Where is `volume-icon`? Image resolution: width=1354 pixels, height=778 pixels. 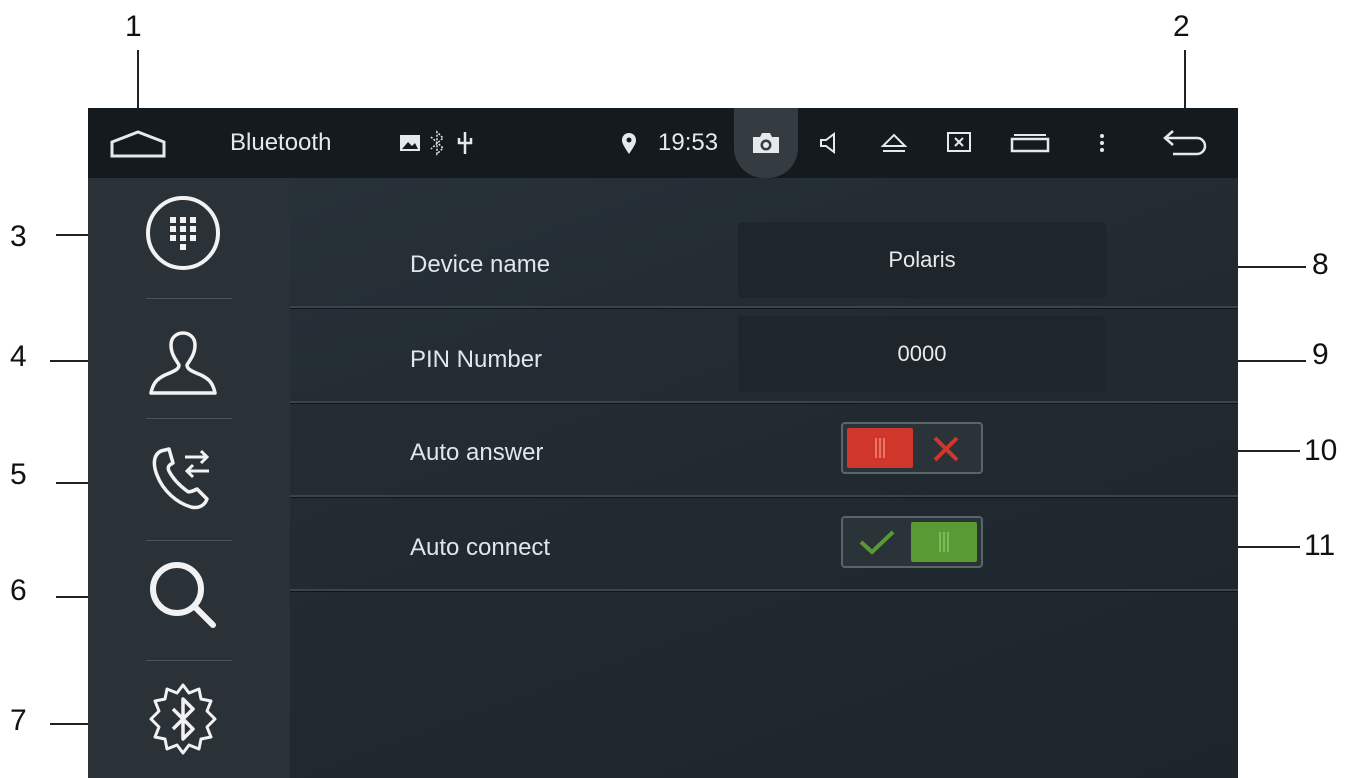
volume-icon is located at coordinates (829, 143).